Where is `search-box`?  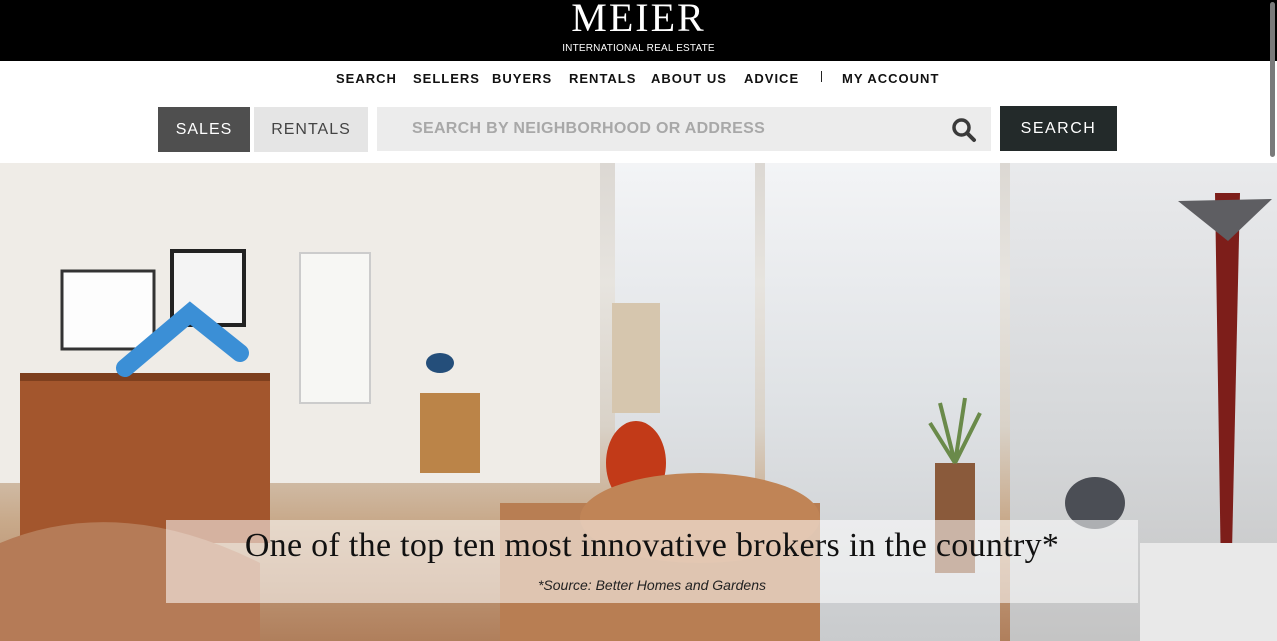
search-box is located at coordinates (684, 129).